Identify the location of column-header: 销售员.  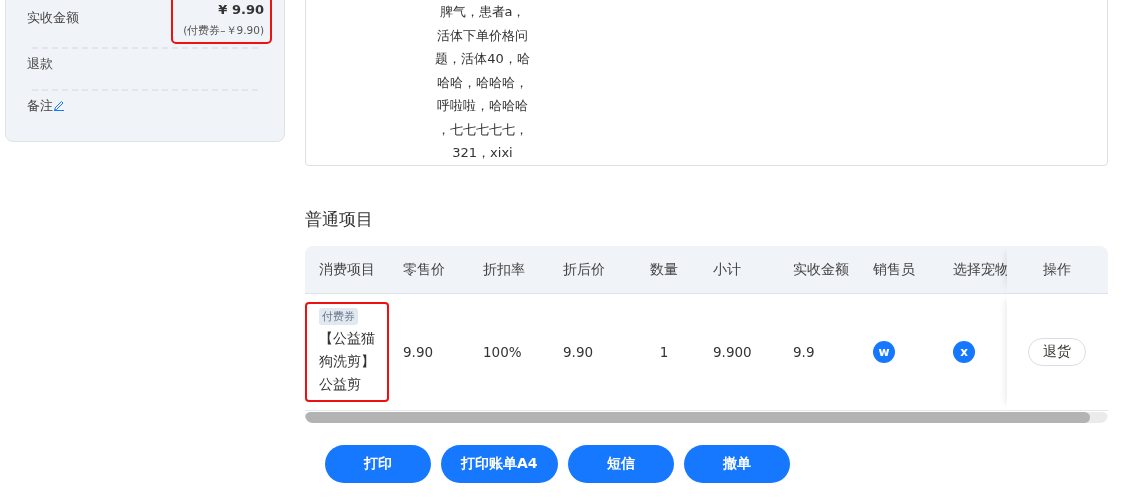
(894, 269).